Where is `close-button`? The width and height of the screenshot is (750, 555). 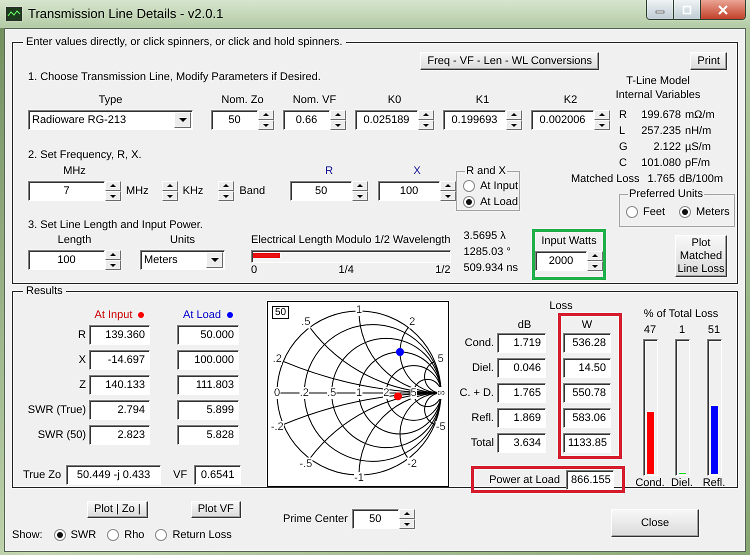
close-button is located at coordinates (723, 9).